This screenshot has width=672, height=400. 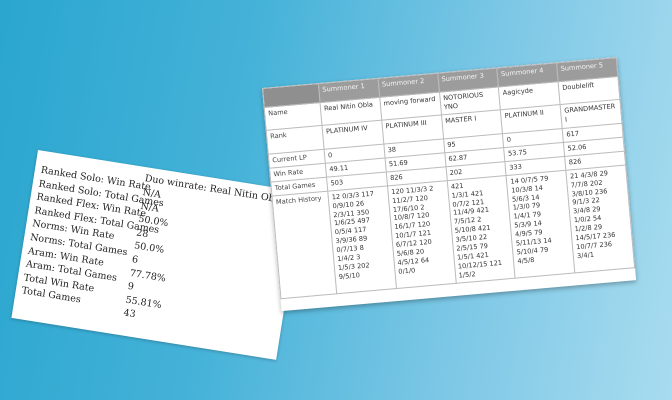 I want to click on stat-value: 28, so click(x=142, y=234).